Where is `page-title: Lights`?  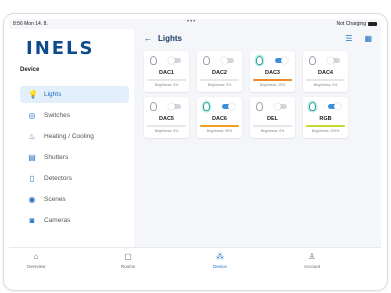
page-title: Lights is located at coordinates (170, 38).